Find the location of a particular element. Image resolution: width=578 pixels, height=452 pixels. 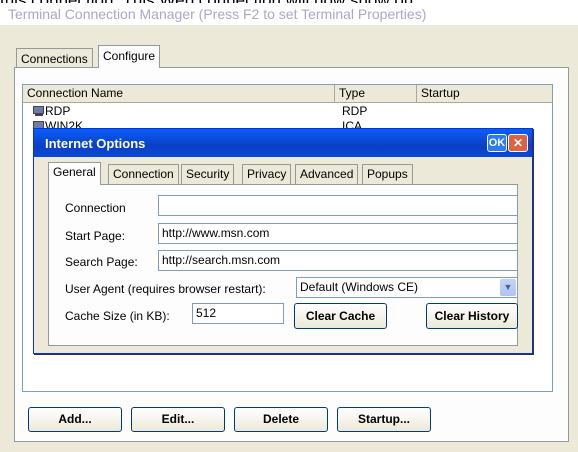

tab-general: General is located at coordinates (74, 173).